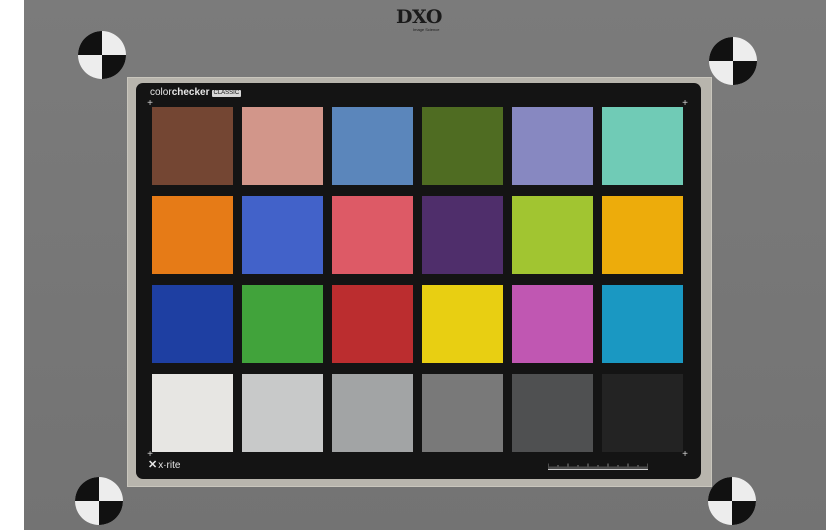  Describe the element at coordinates (282, 146) in the screenshot. I see `color-patch-r1-c2` at that location.